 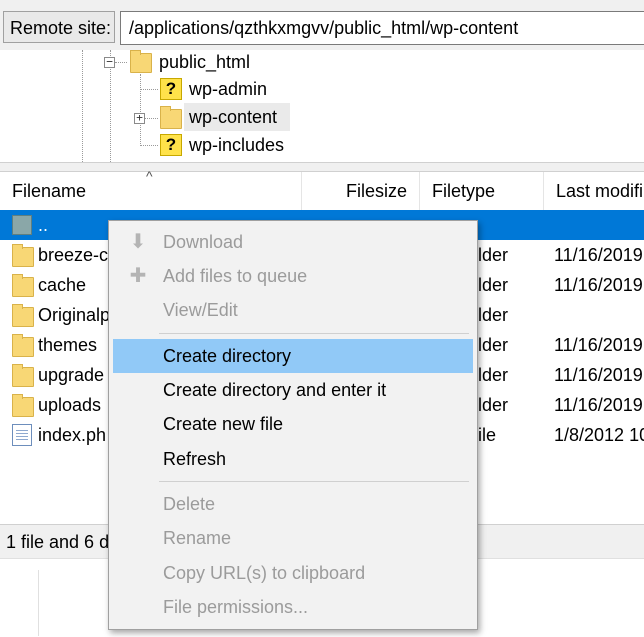 What do you see at coordinates (235, 276) in the screenshot?
I see `menu-item-label: Add files to queue` at bounding box center [235, 276].